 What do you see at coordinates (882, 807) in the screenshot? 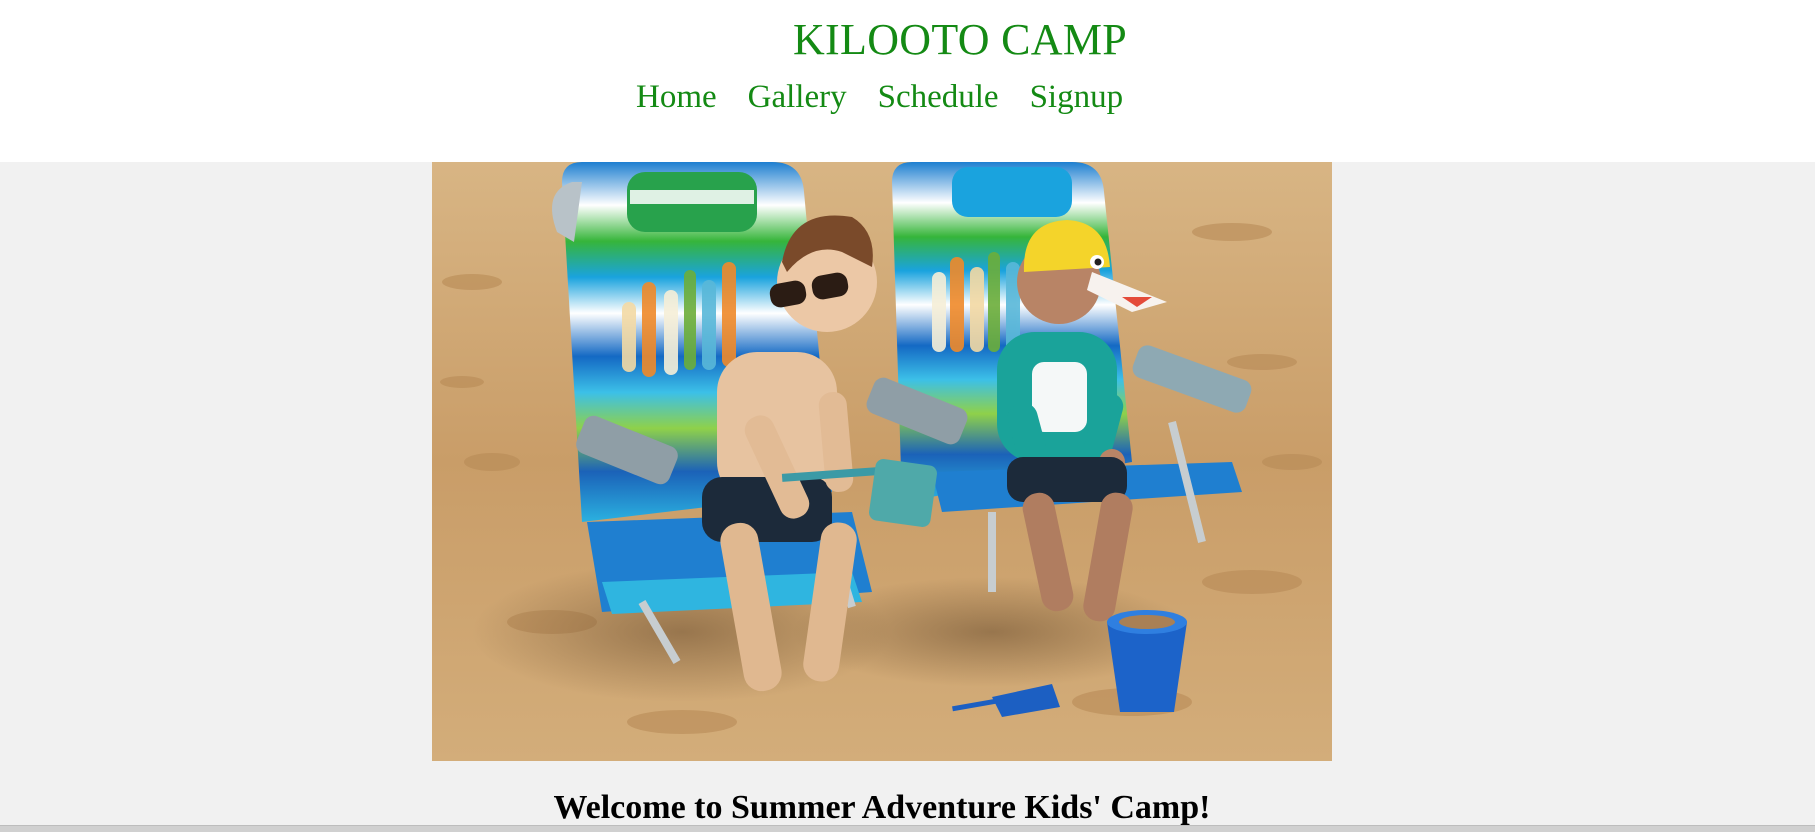
I see `welcome-heading: Welcome to Summer Adventure Kids' Camp!` at bounding box center [882, 807].